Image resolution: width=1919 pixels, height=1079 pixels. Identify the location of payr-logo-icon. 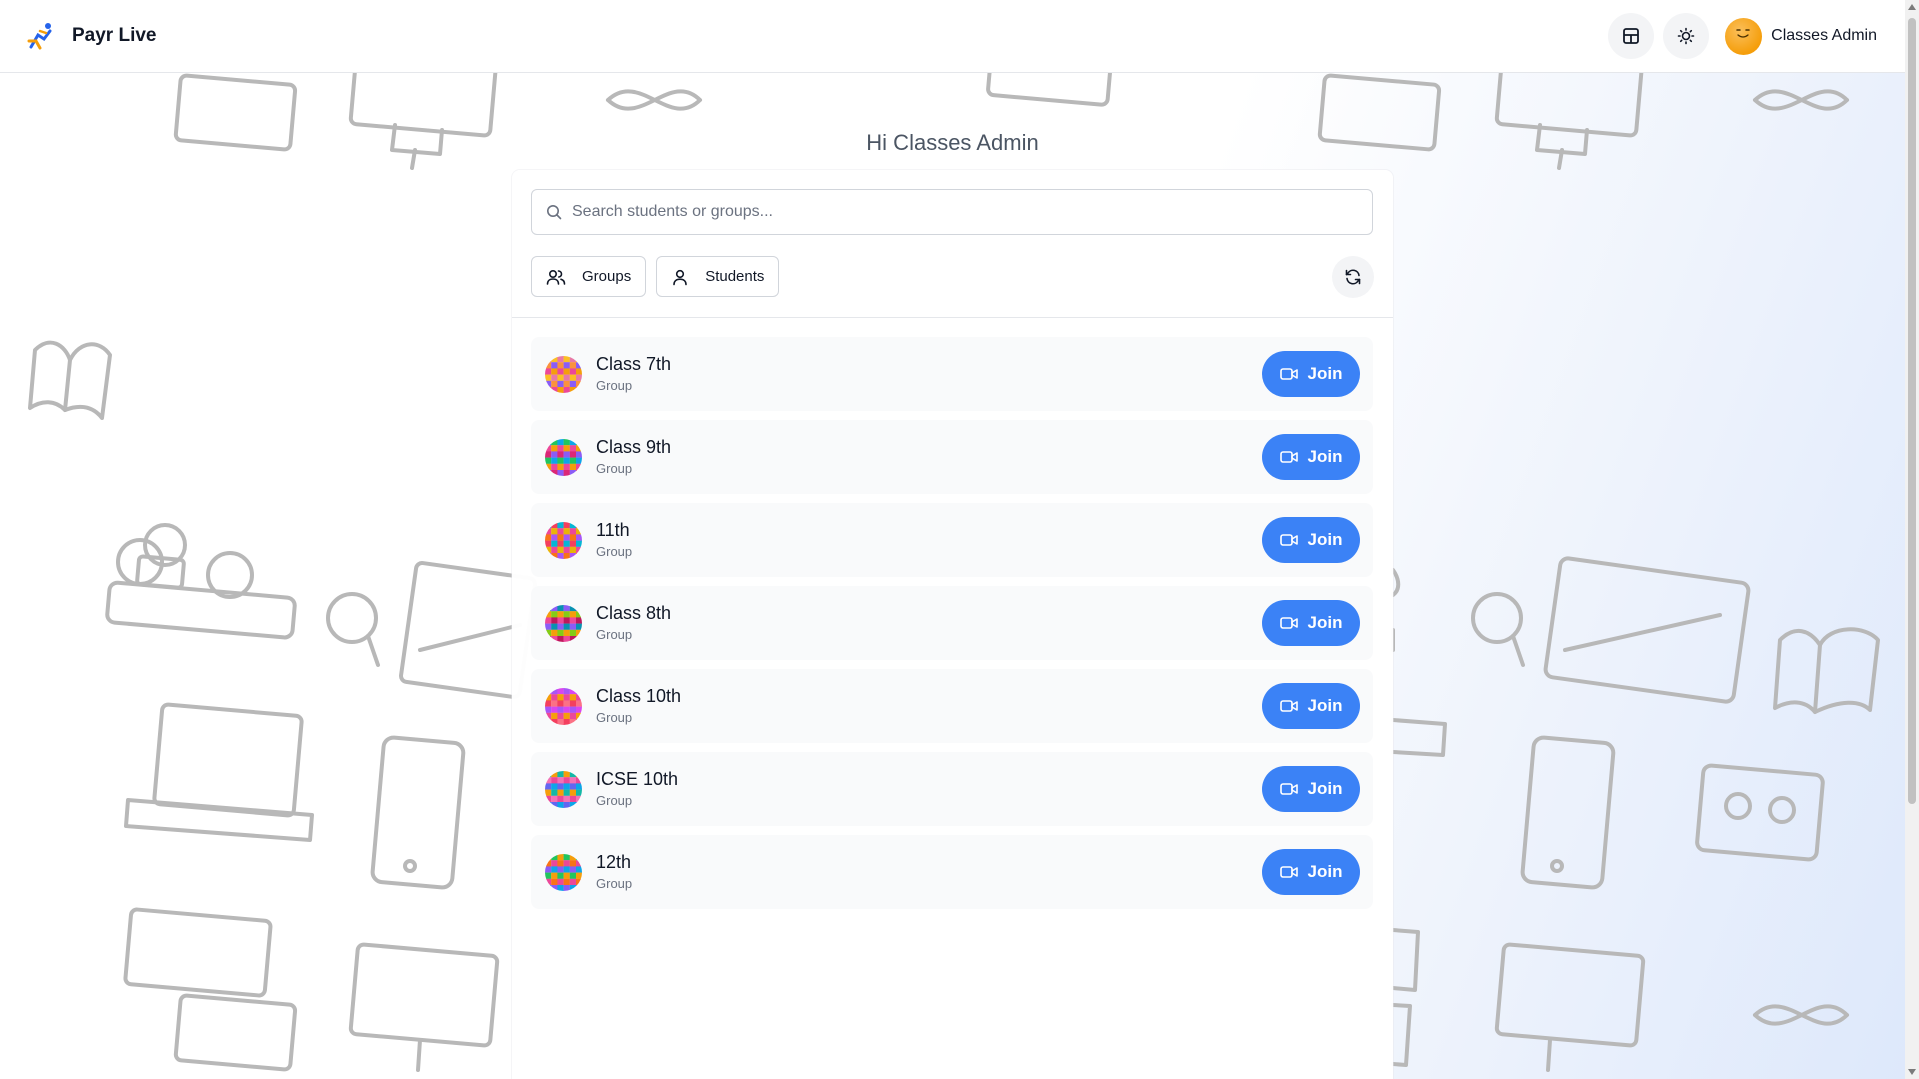
(39, 36).